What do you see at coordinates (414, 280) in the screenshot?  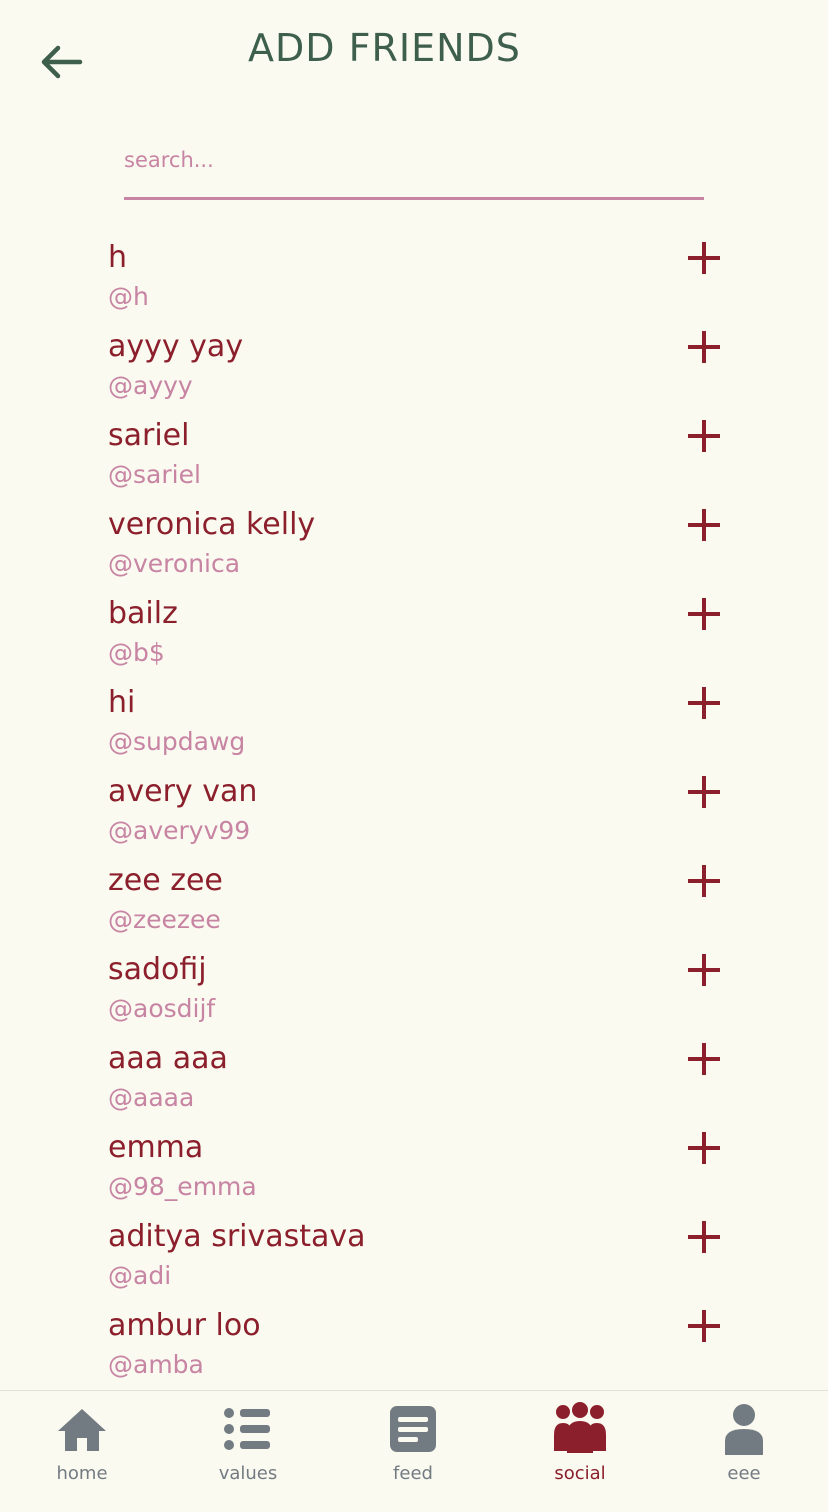 I see `user-row: h @h` at bounding box center [414, 280].